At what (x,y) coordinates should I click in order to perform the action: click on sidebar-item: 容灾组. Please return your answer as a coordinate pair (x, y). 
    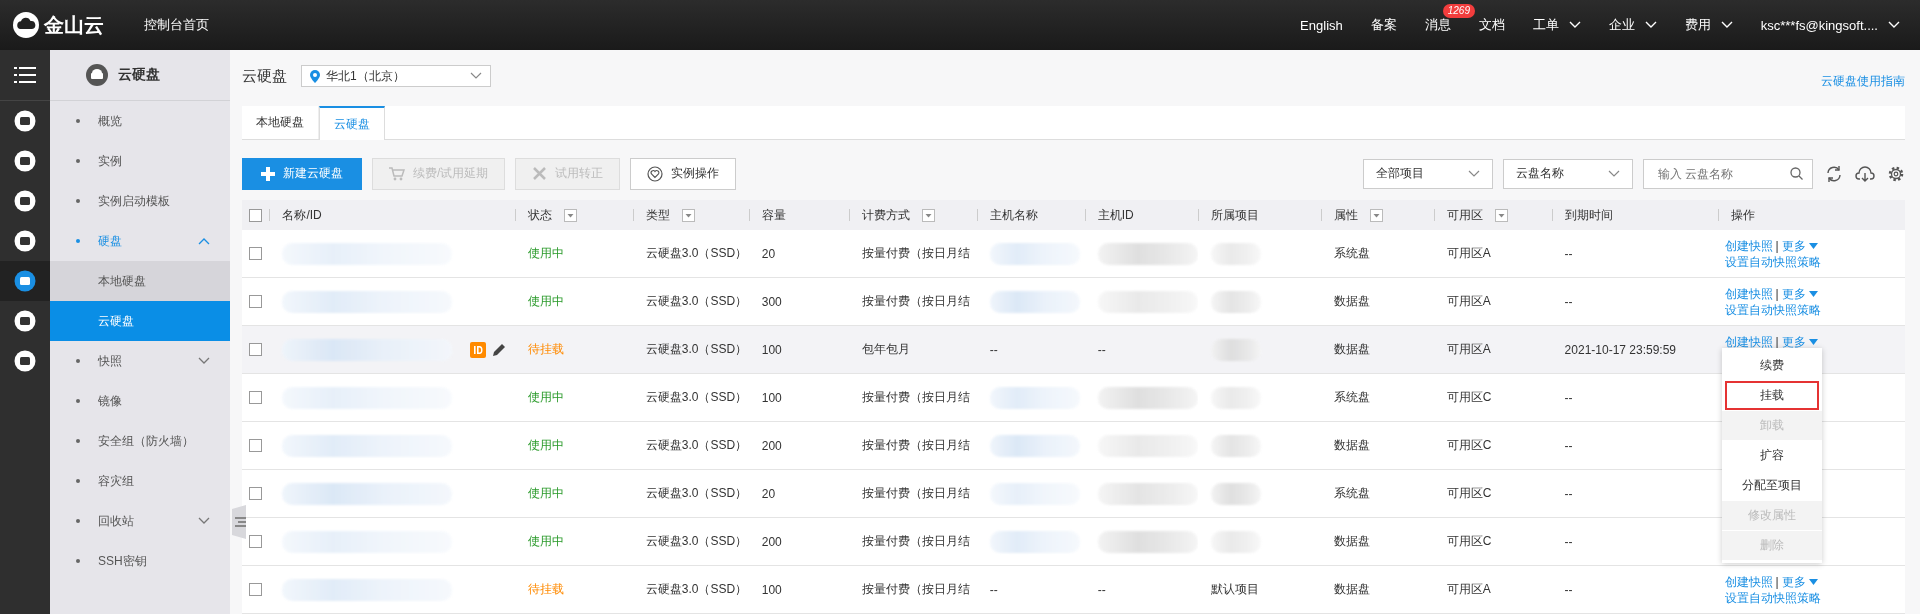
    Looking at the image, I should click on (140, 481).